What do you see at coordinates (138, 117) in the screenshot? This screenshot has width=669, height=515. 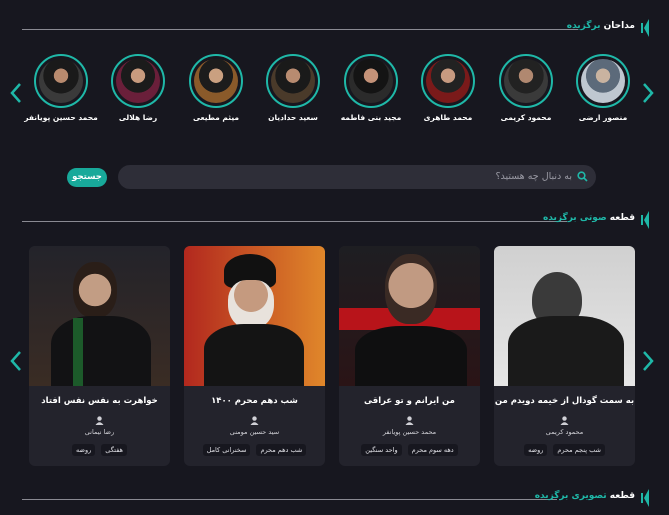 I see `singer-name: رضا هلالی` at bounding box center [138, 117].